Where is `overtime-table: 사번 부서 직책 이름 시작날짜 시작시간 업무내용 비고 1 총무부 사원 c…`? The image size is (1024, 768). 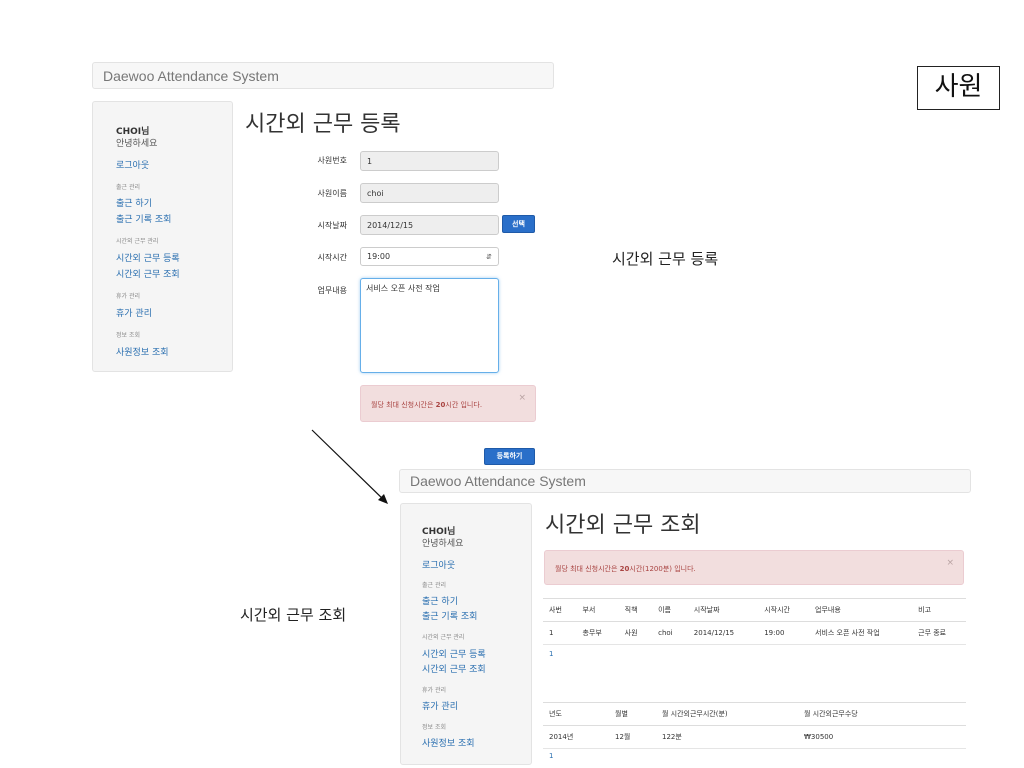
overtime-table: 사번 부서 직책 이름 시작날짜 시작시간 업무내용 비고 1 총무부 사원 c… is located at coordinates (754, 621).